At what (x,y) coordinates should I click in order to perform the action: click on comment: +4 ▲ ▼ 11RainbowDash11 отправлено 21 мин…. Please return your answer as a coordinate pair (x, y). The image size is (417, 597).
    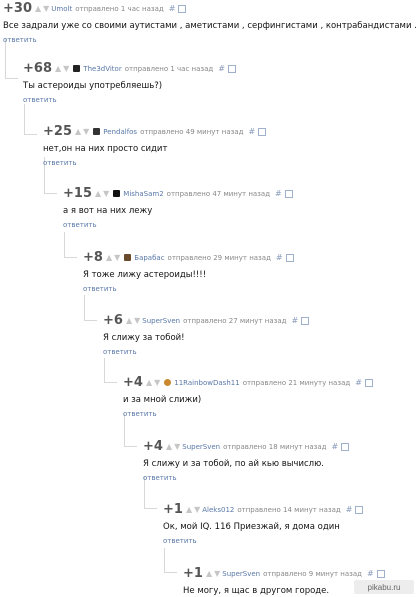
    Looking at the image, I should click on (248, 396).